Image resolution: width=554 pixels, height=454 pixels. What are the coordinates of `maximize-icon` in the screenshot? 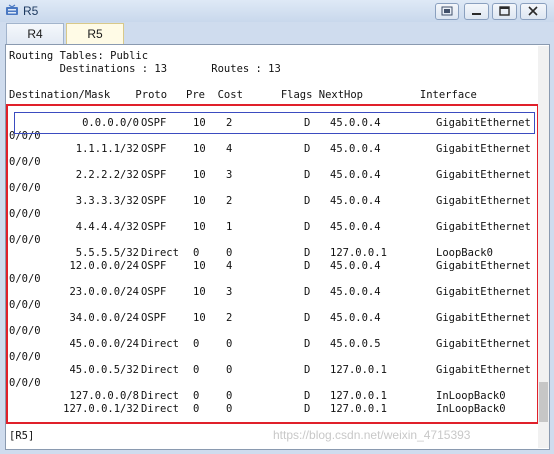 It's located at (504, 11).